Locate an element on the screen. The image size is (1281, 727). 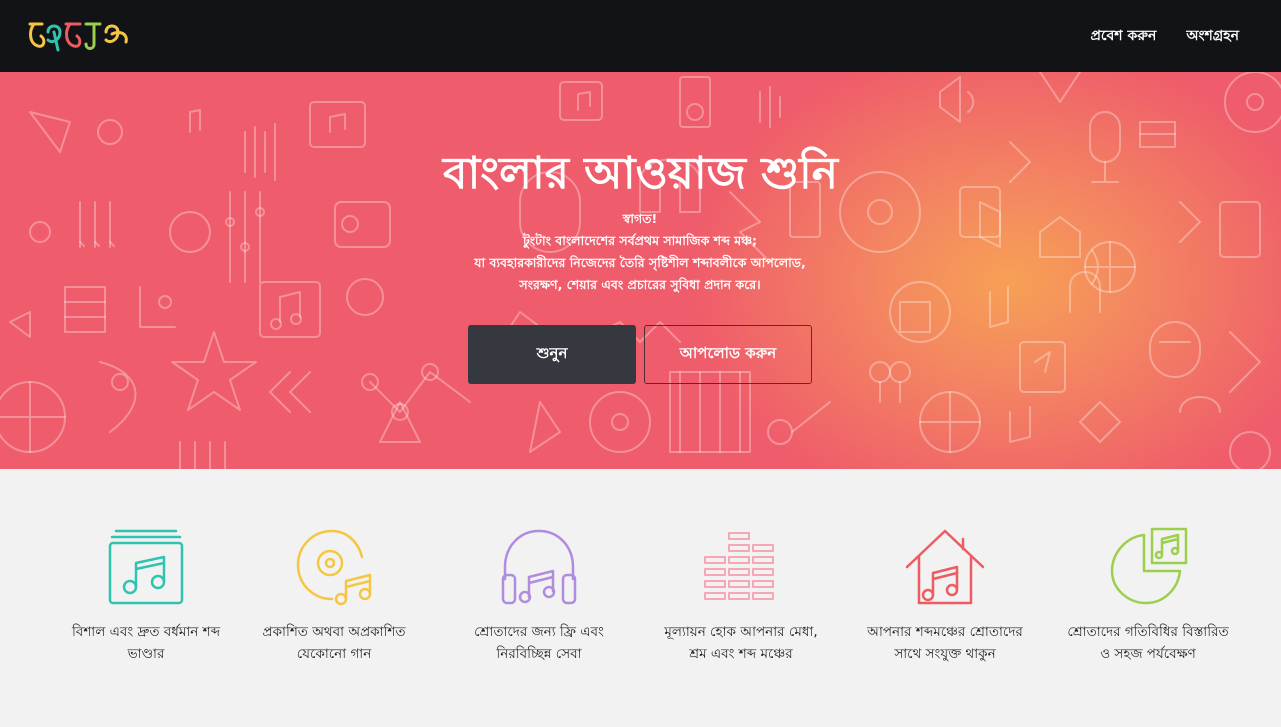
listen-button: শুনুন is located at coordinates (552, 354).